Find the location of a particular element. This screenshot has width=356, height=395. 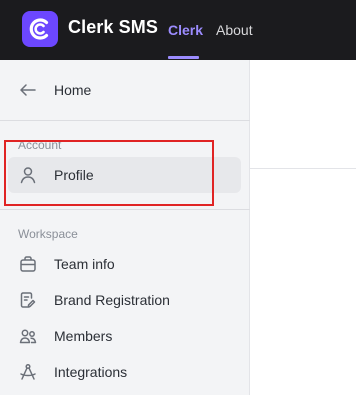

document-edit-icon is located at coordinates (28, 300).